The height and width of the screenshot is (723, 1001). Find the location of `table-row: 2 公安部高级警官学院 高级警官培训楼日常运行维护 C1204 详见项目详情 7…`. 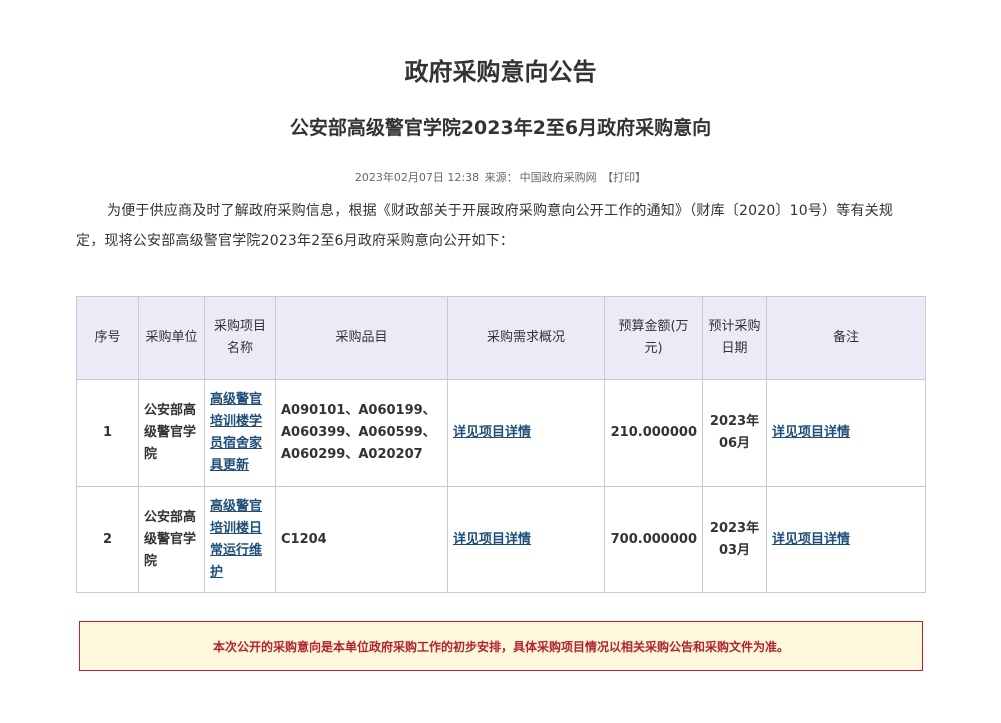

table-row: 2 公安部高级警官学院 高级警官培训楼日常运行维护 C1204 详见项目详情 7… is located at coordinates (501, 539).